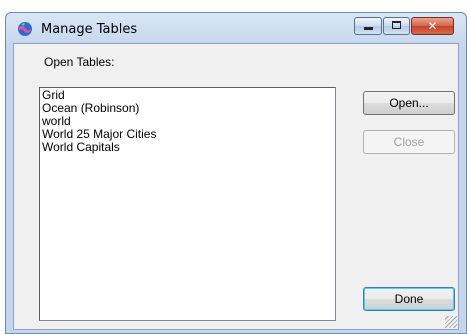  I want to click on close-icon: ✕, so click(432, 26).